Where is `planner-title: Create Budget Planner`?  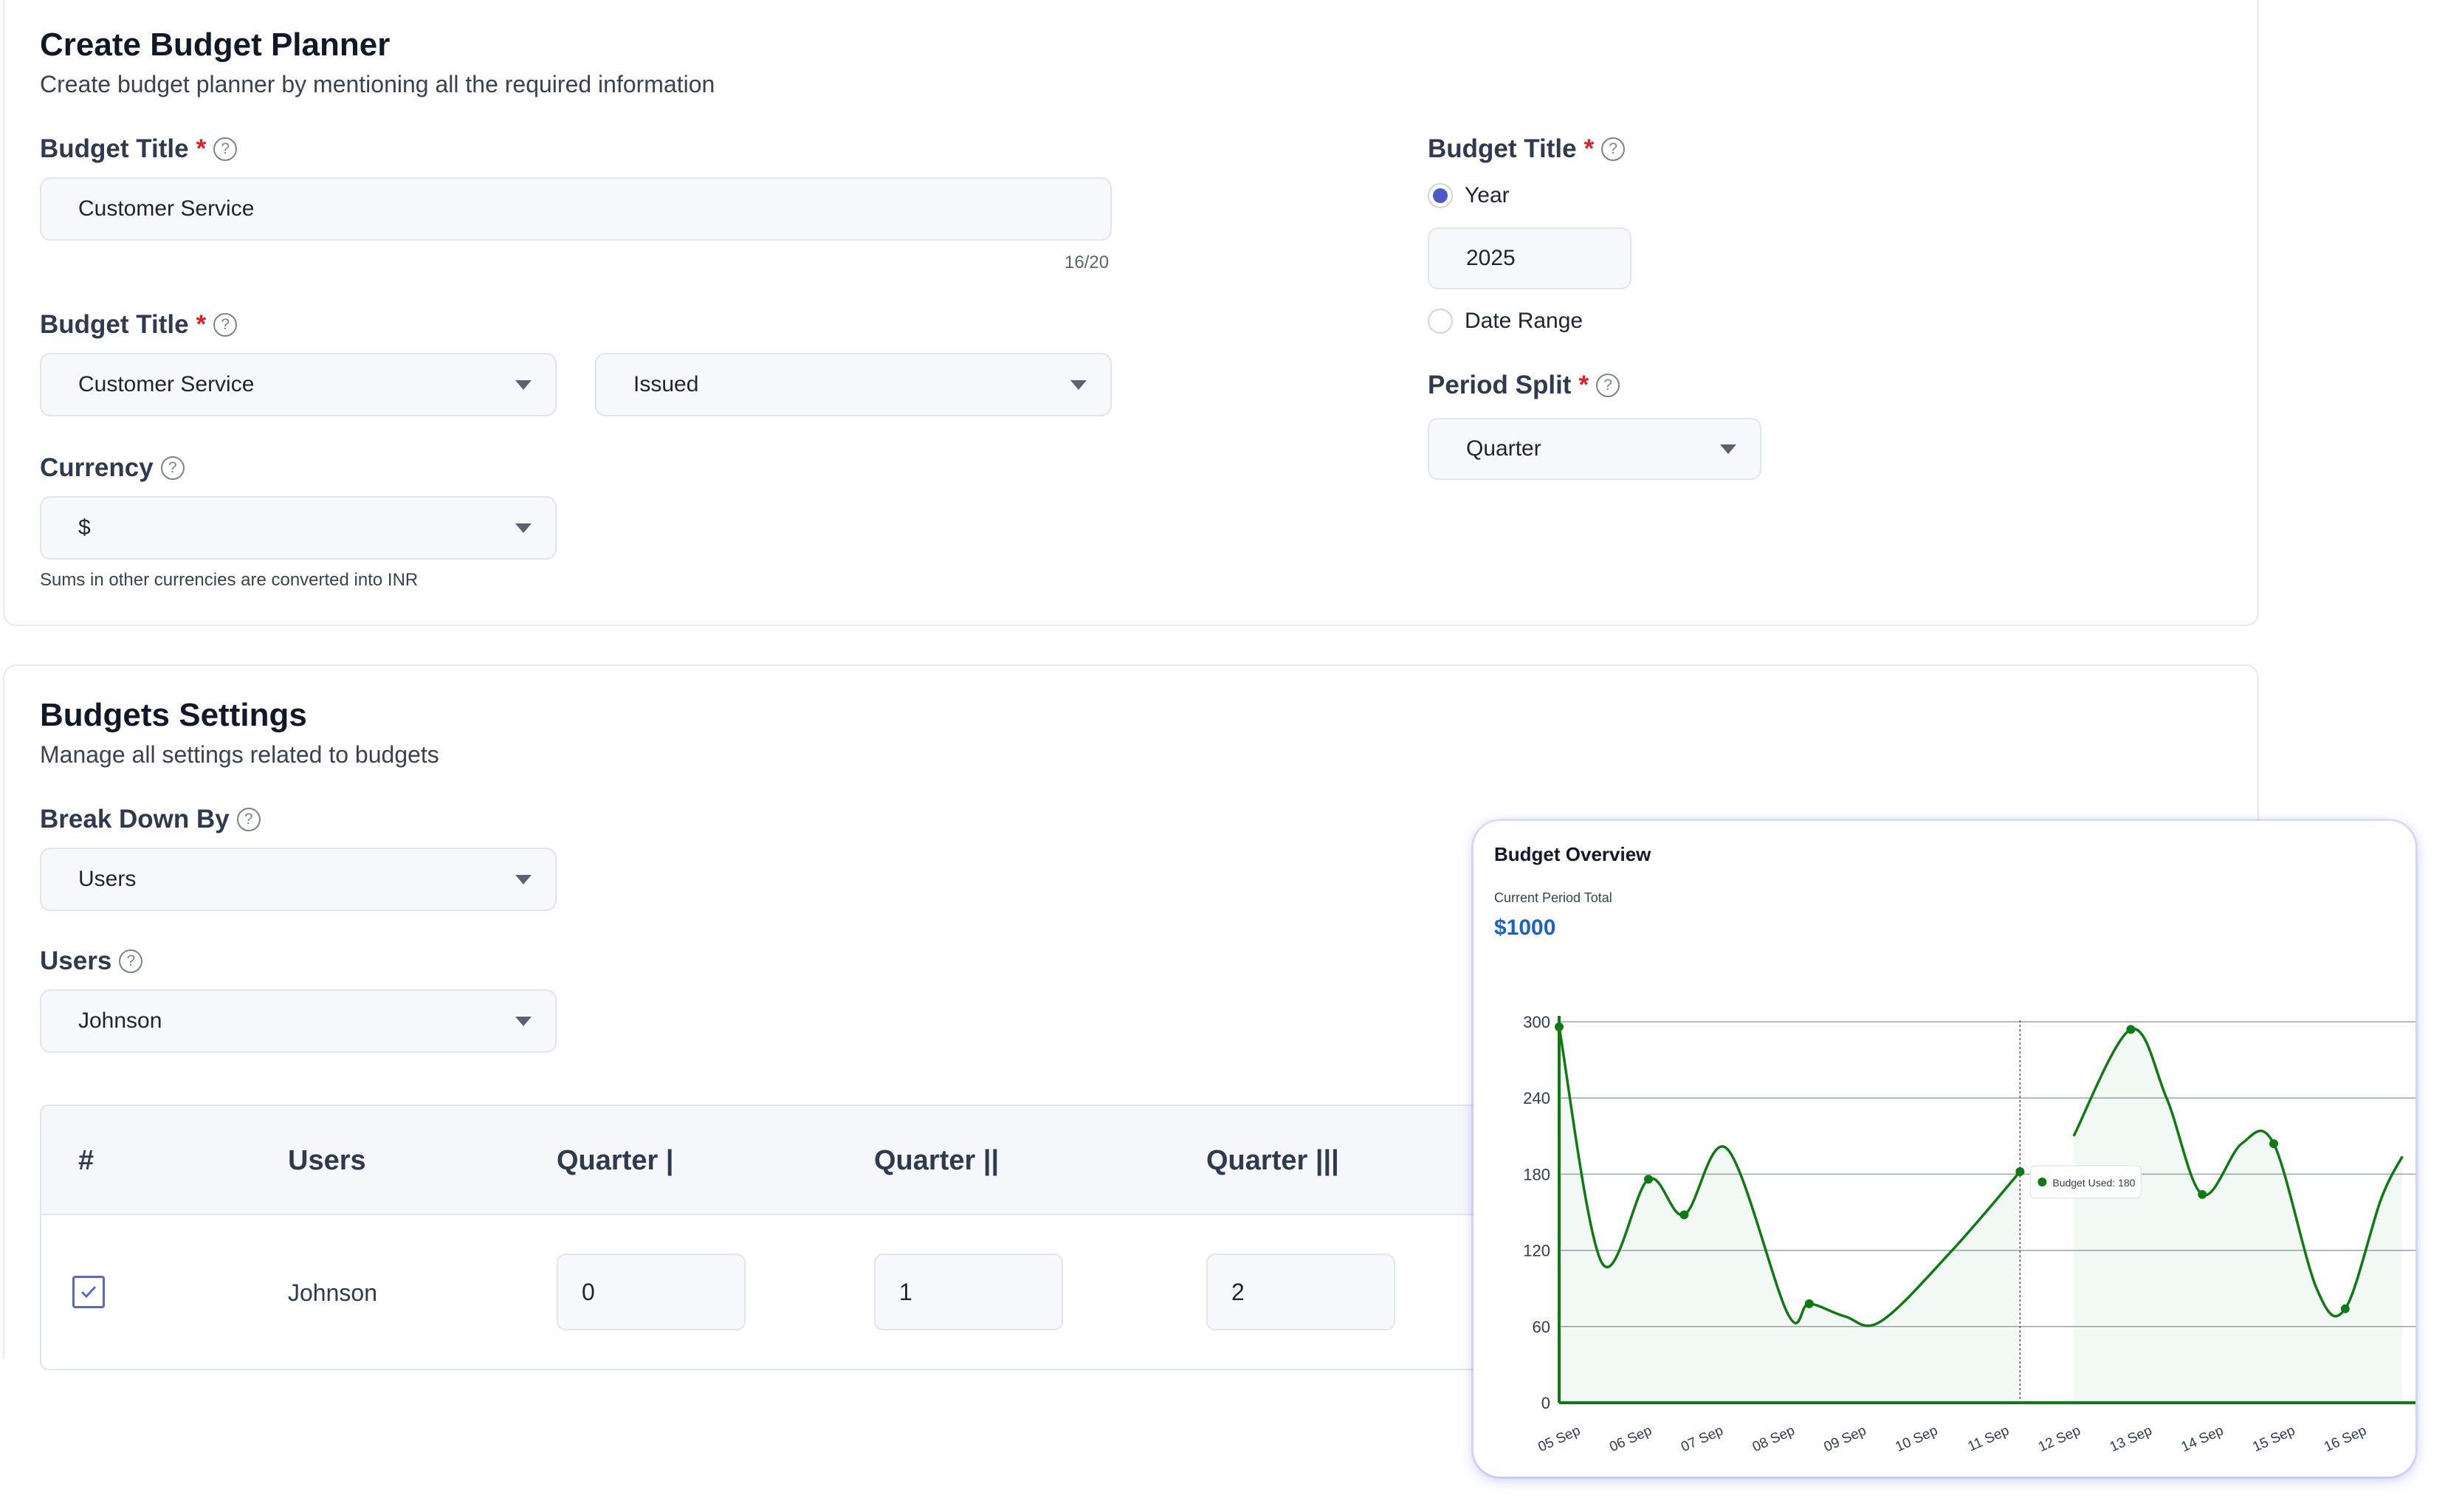 planner-title: Create Budget Planner is located at coordinates (215, 45).